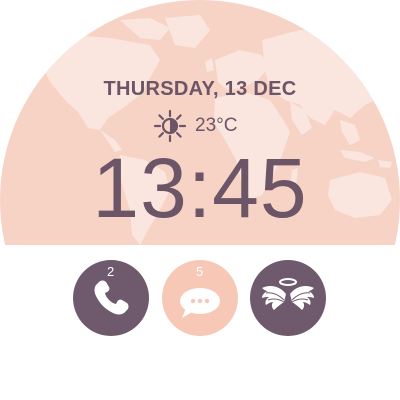 The width and height of the screenshot is (400, 400). What do you see at coordinates (200, 271) in the screenshot?
I see `unread-messages-badge: 5` at bounding box center [200, 271].